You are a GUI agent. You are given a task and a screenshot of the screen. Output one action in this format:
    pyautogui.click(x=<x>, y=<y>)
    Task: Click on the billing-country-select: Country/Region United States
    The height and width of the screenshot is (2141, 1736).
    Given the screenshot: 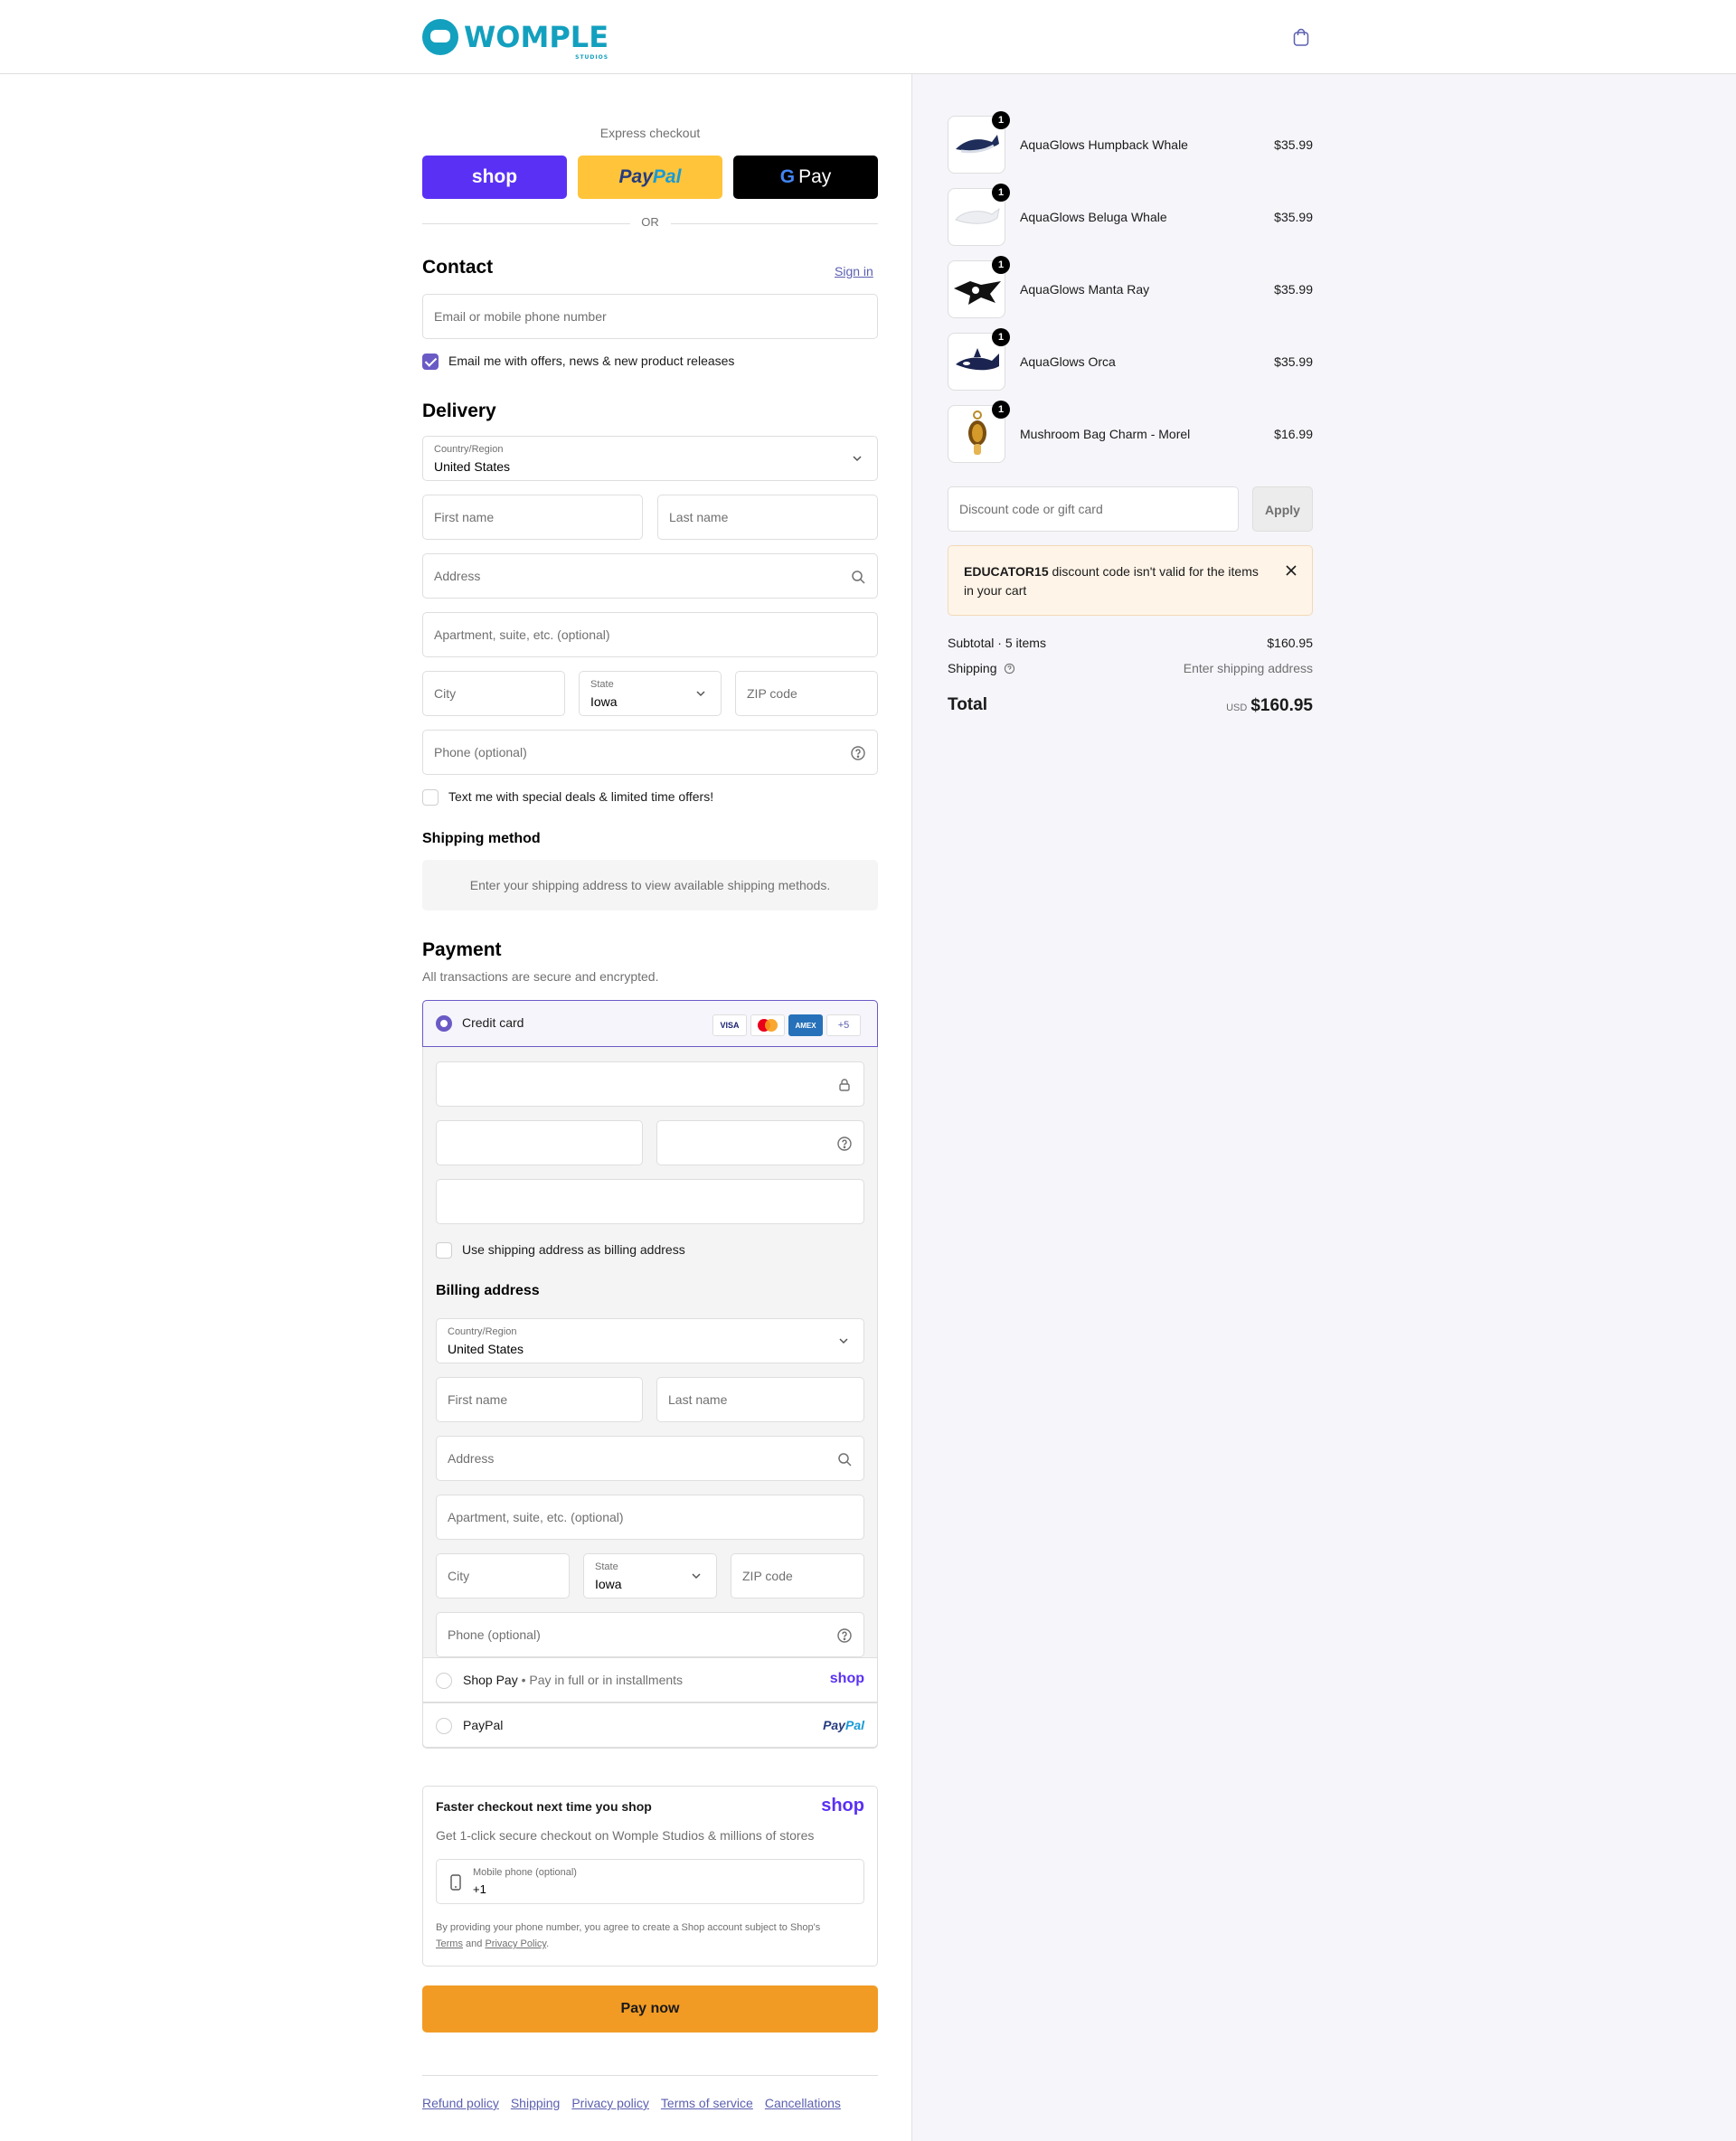 What is the action you would take?
    pyautogui.click(x=650, y=1340)
    